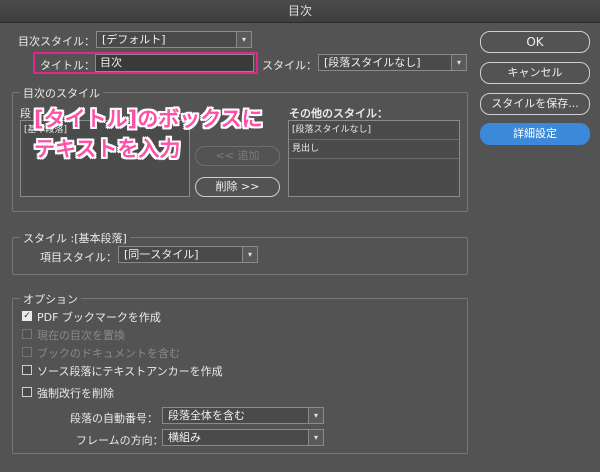 The image size is (600, 472). I want to click on title-style-label: スタイル：, so click(289, 65).